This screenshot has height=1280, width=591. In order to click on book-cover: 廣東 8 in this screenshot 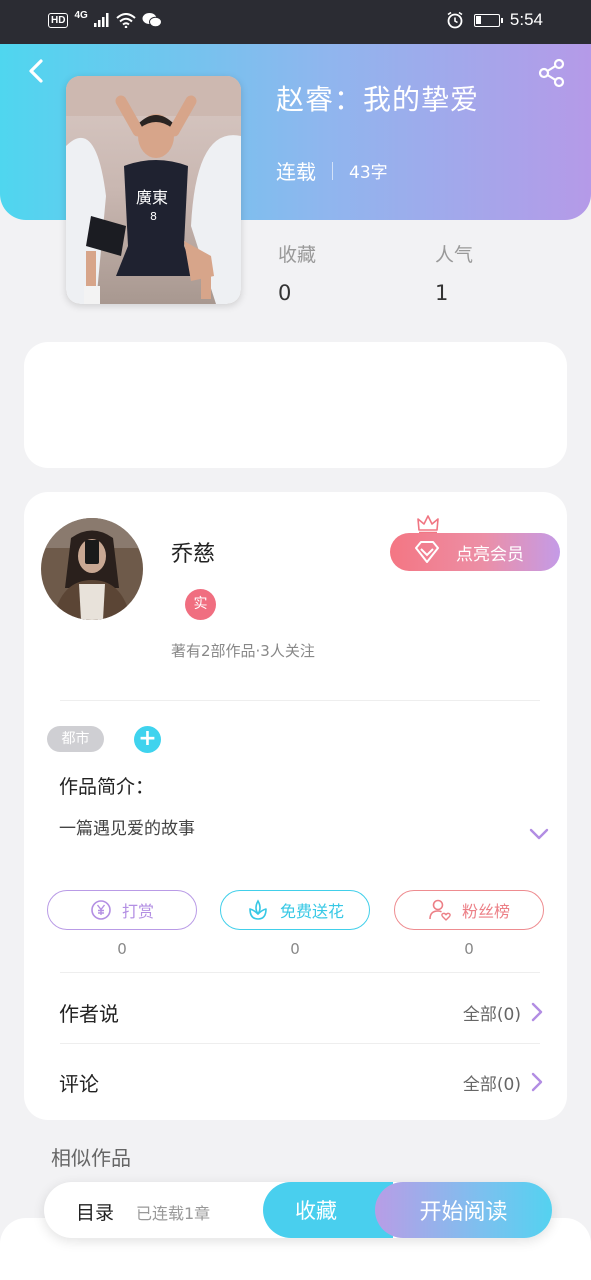, I will do `click(153, 190)`.